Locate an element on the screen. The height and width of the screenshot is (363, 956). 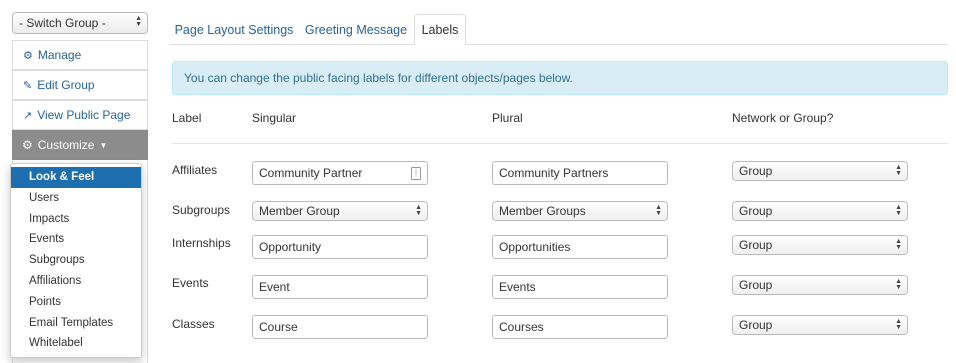
scope-select-subgroups: Group ▲ ▼ is located at coordinates (820, 211).